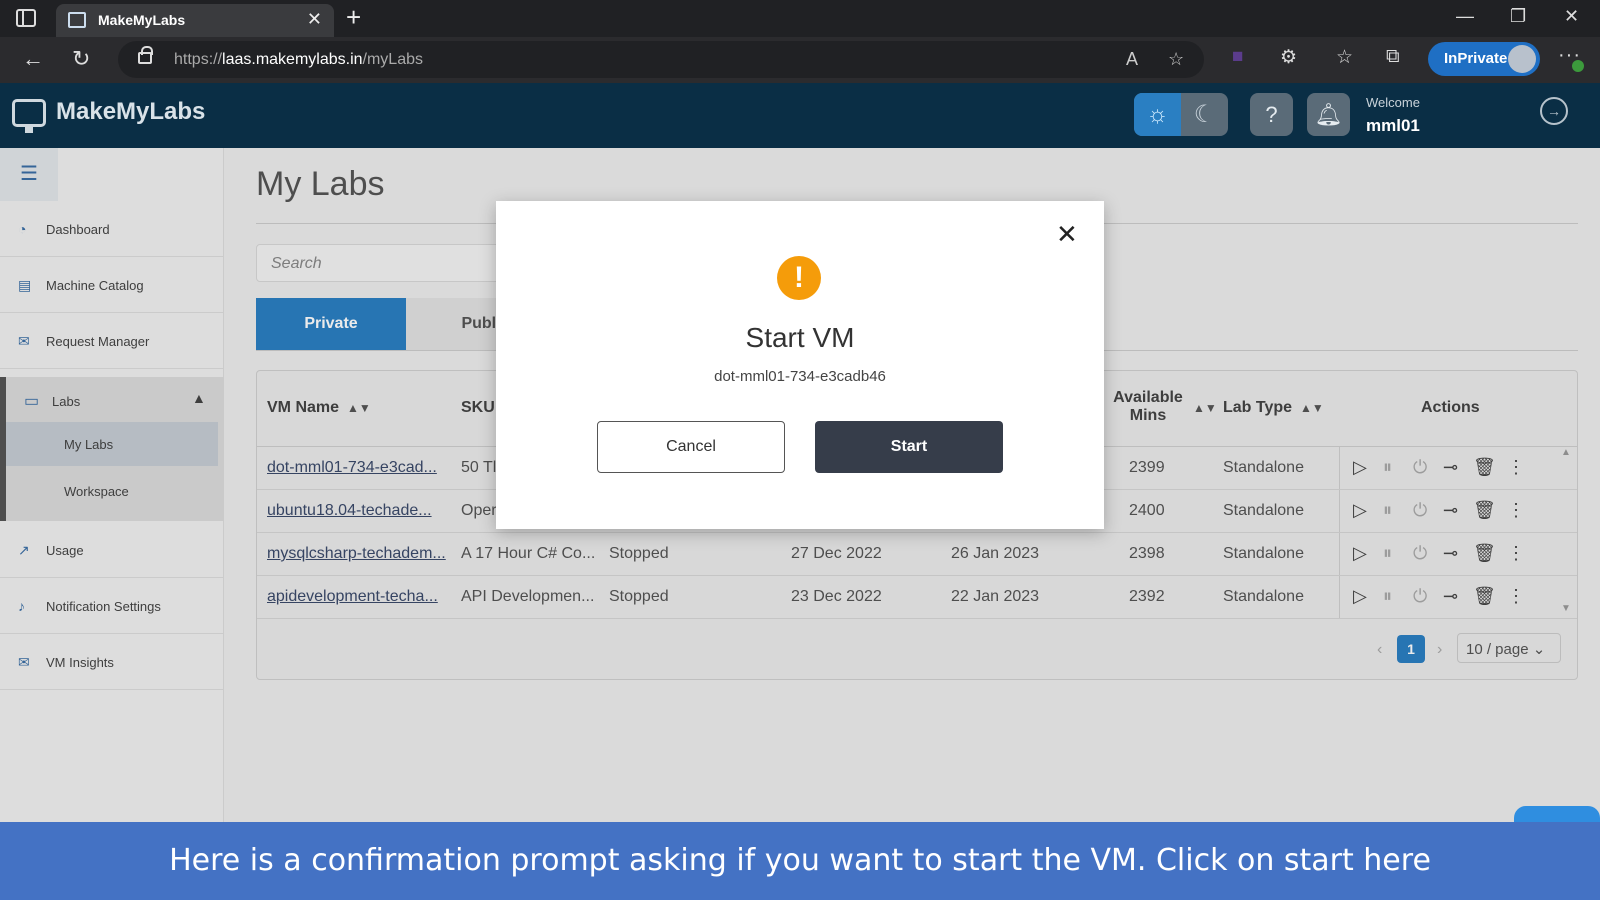  I want to click on refresh-icon: ↻, so click(81, 59).